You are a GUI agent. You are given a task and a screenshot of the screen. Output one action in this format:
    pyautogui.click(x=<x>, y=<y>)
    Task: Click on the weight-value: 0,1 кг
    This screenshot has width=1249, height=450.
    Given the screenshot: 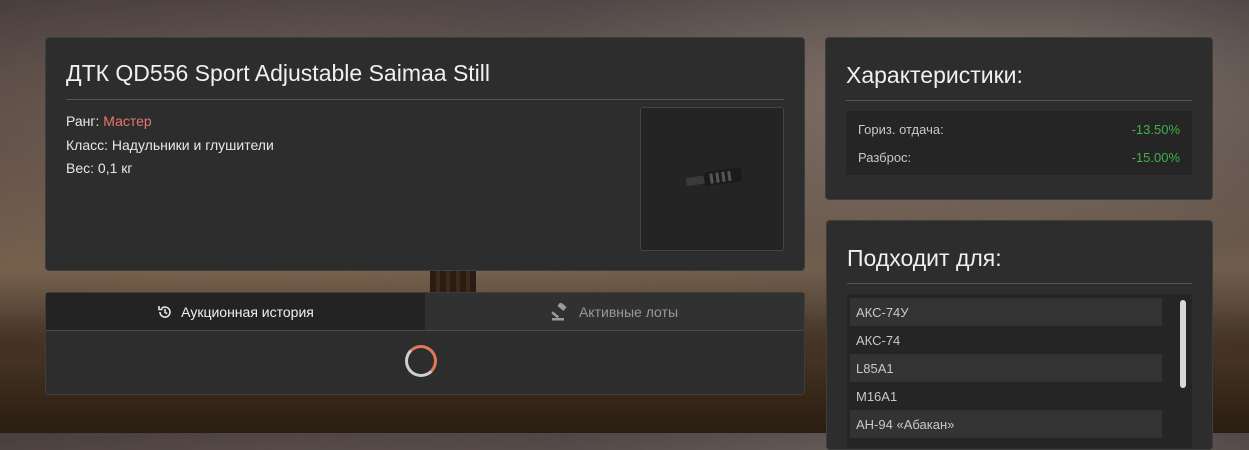 What is the action you would take?
    pyautogui.click(x=115, y=168)
    